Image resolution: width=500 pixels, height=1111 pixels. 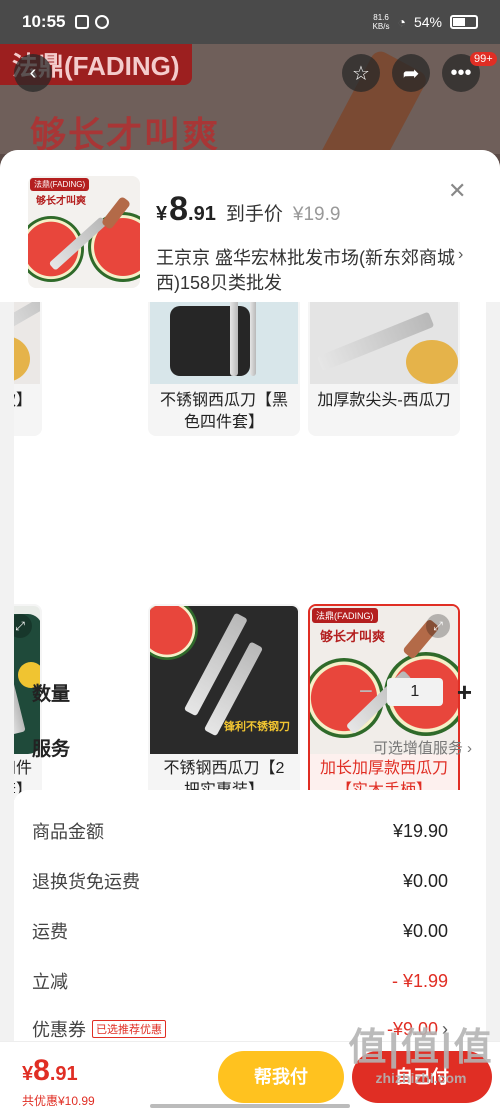 What do you see at coordinates (23, 400) in the screenshot?
I see `option-label: 钢-西瓜刀【薄款】` at bounding box center [23, 400].